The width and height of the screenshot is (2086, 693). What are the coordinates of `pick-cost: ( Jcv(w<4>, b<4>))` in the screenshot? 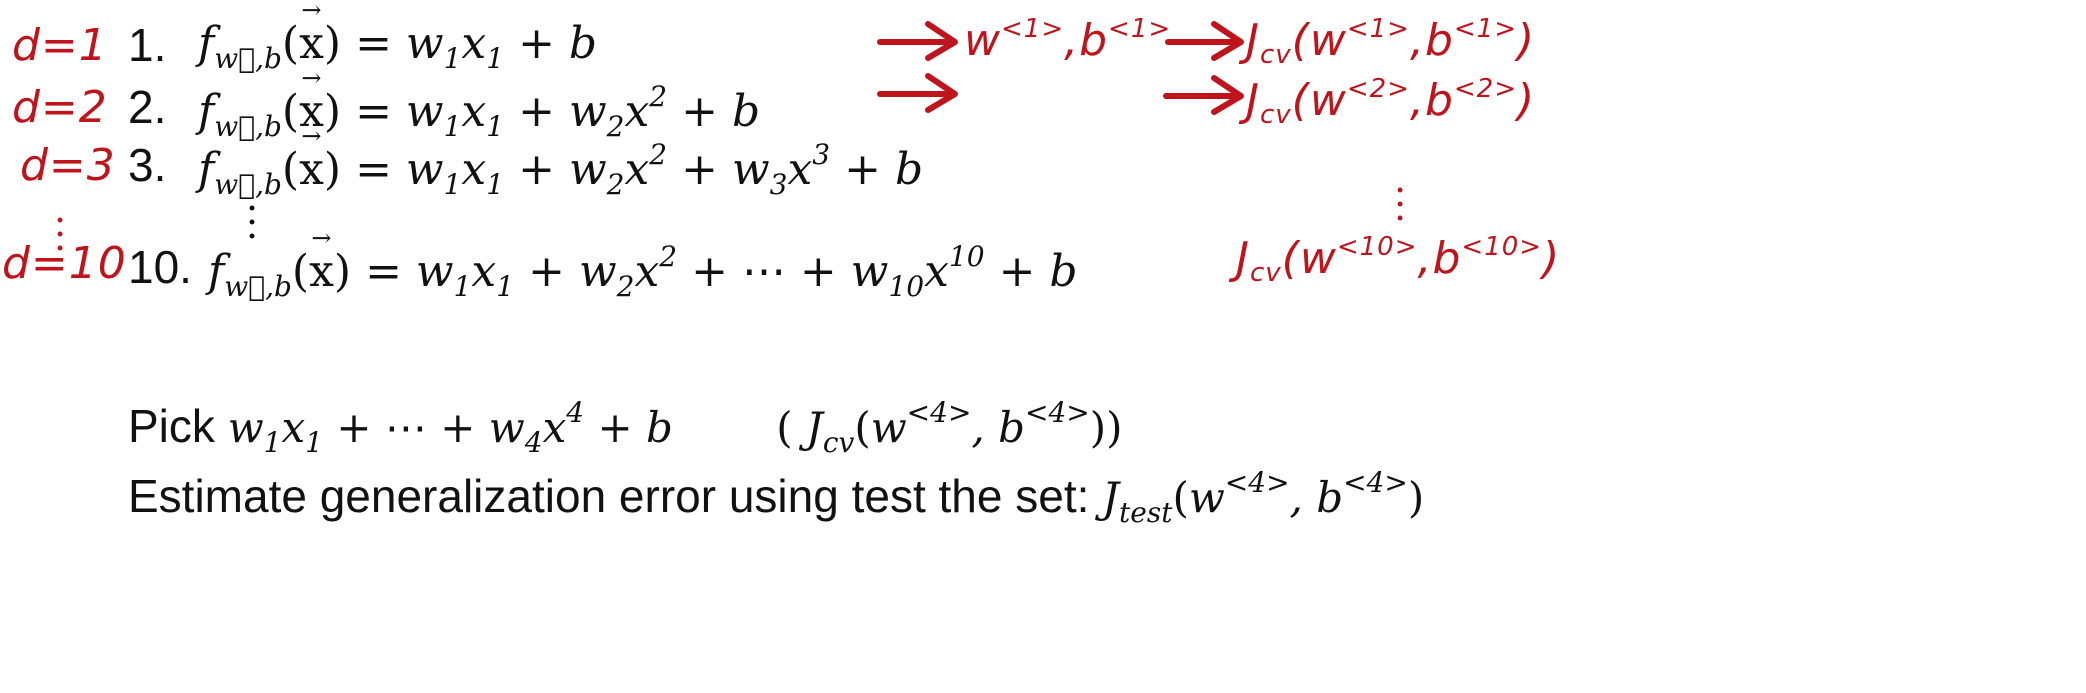 It's located at (949, 427).